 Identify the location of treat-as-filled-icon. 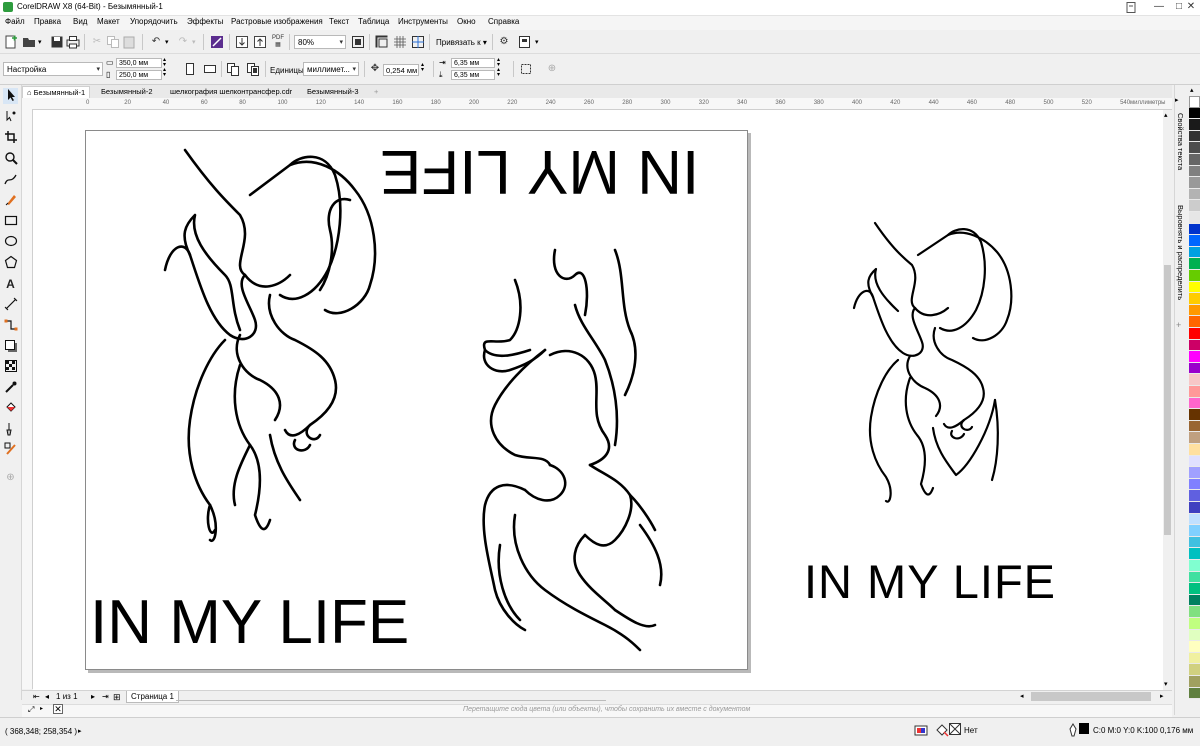
(526, 69).